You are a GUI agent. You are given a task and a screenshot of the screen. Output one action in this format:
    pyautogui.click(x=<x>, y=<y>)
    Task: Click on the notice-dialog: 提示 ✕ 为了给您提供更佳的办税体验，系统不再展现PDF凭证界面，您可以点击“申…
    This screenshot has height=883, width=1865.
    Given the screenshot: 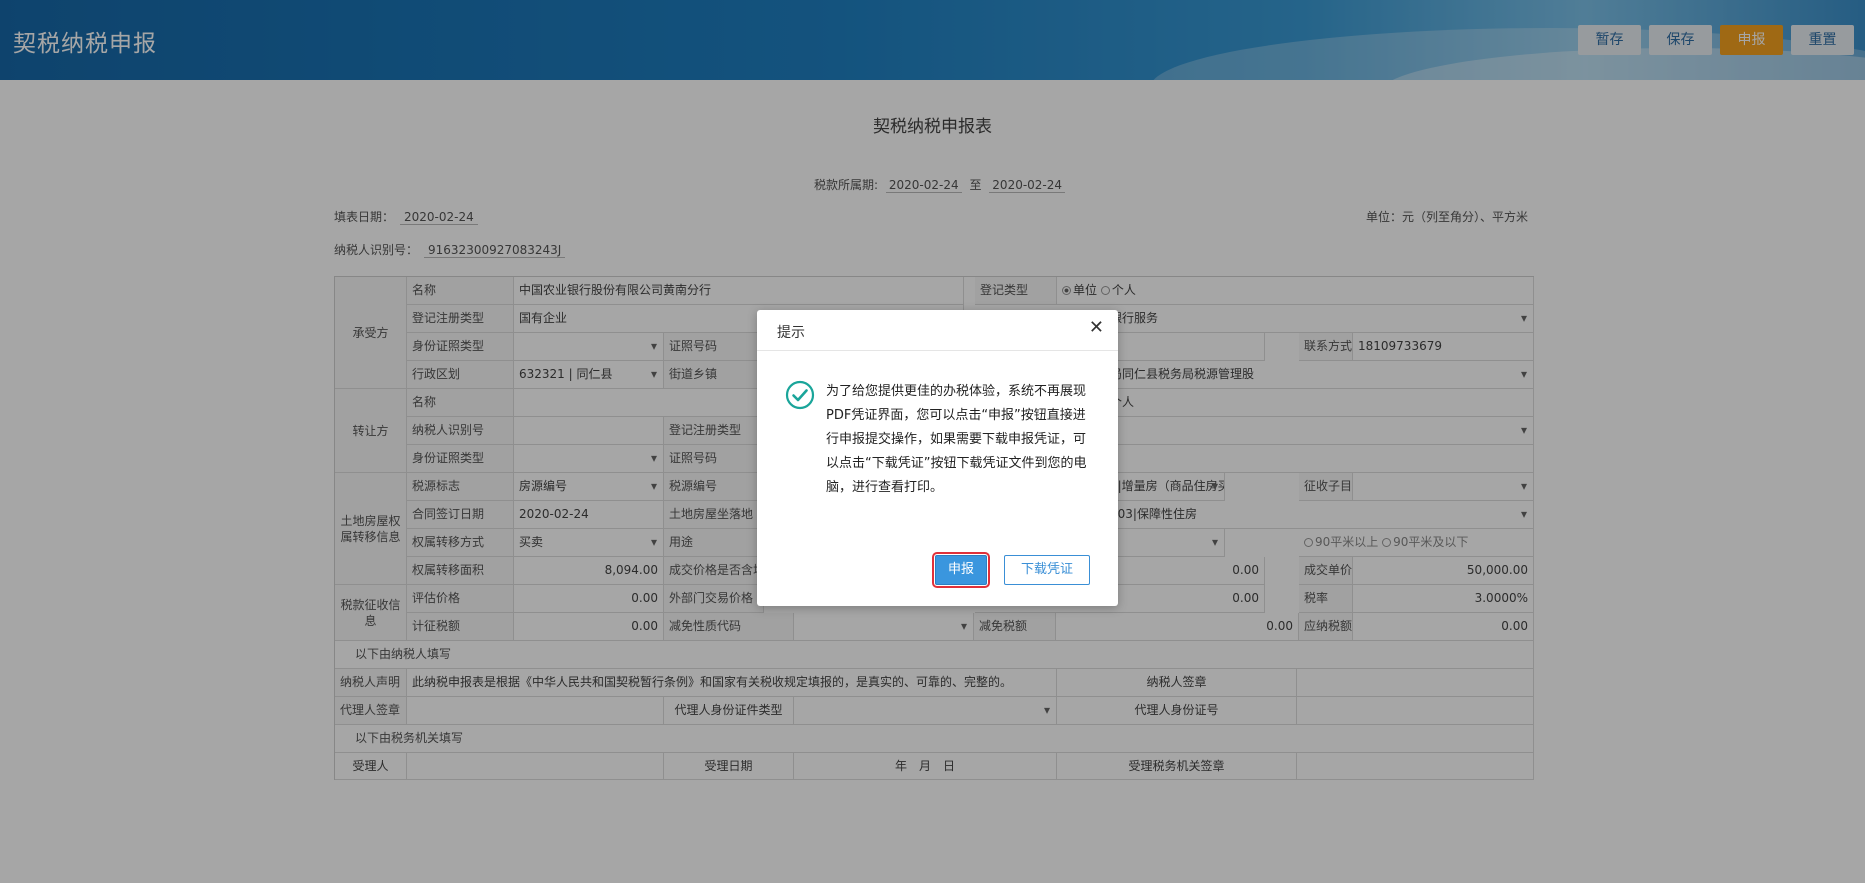 What is the action you would take?
    pyautogui.click(x=937, y=458)
    